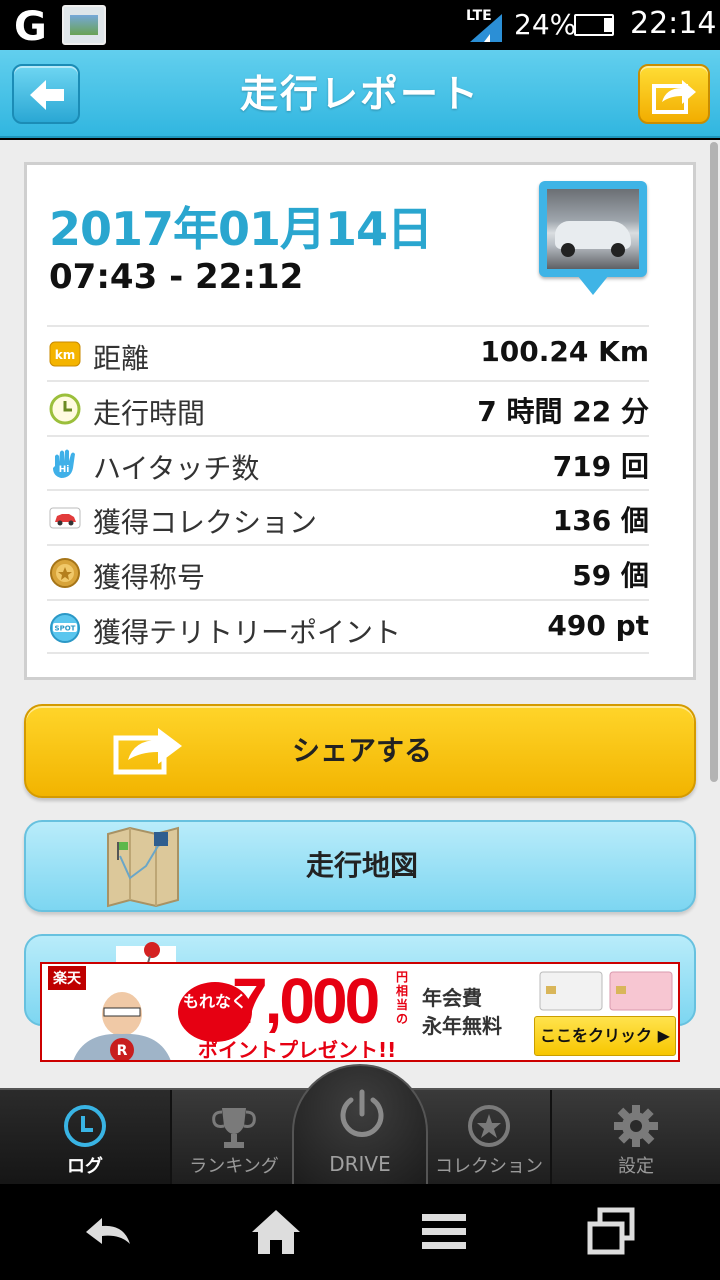  I want to click on gear-icon, so click(636, 1126).